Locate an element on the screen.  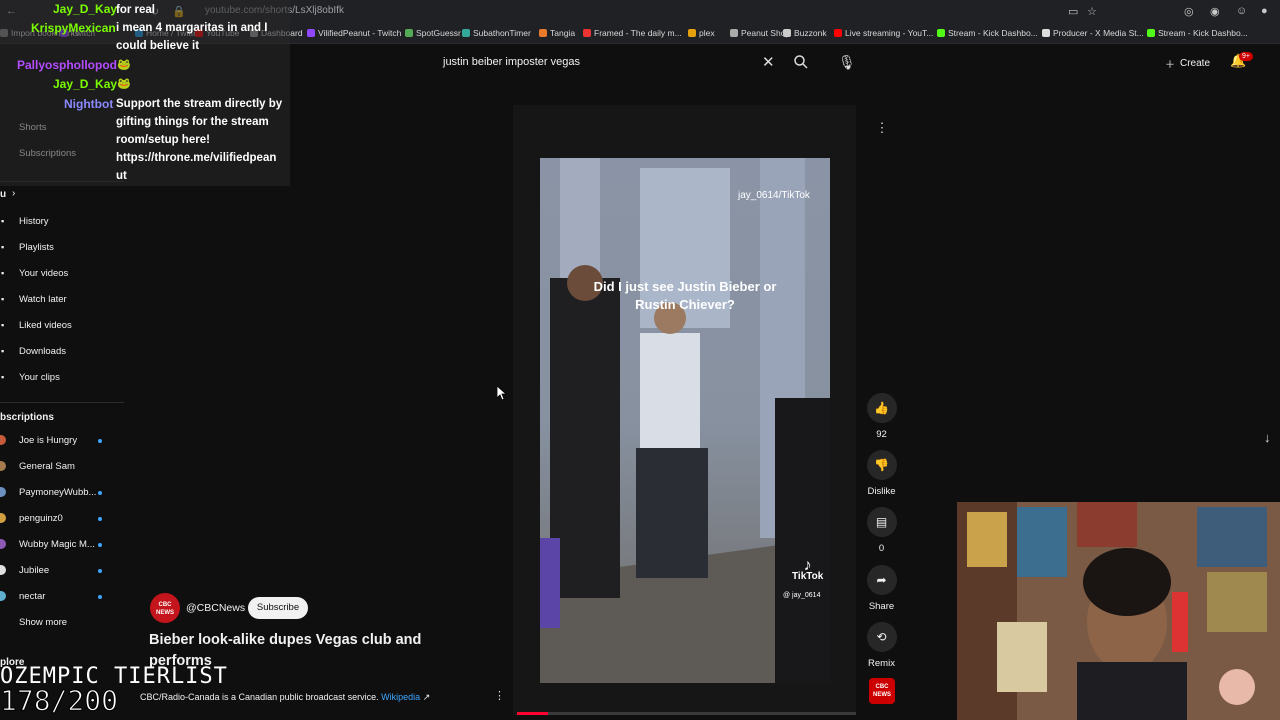
cast-icon: ▭ is located at coordinates (1073, 11).